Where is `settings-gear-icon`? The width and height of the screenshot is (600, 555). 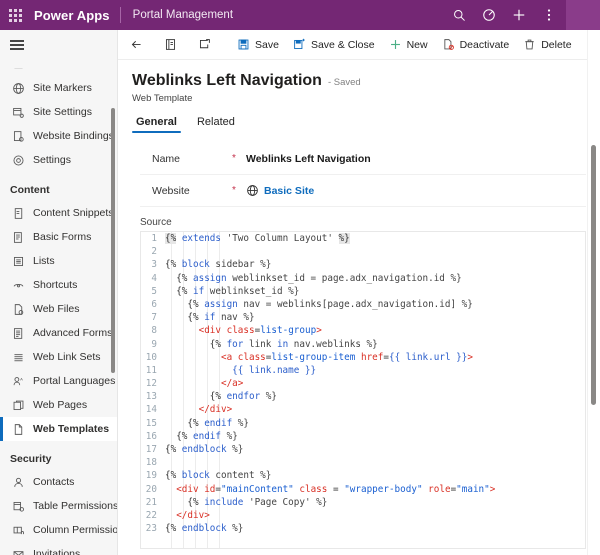
settings-gear-icon is located at coordinates (489, 15).